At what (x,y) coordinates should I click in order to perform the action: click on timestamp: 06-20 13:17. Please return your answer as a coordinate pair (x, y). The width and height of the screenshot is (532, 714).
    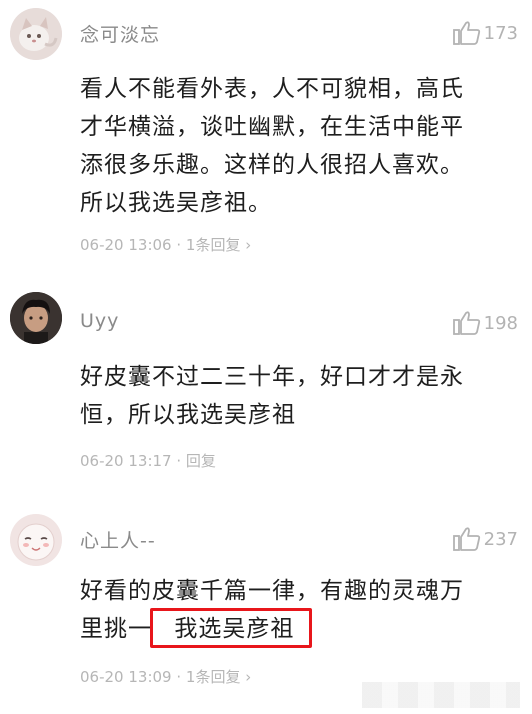
    Looking at the image, I should click on (126, 461).